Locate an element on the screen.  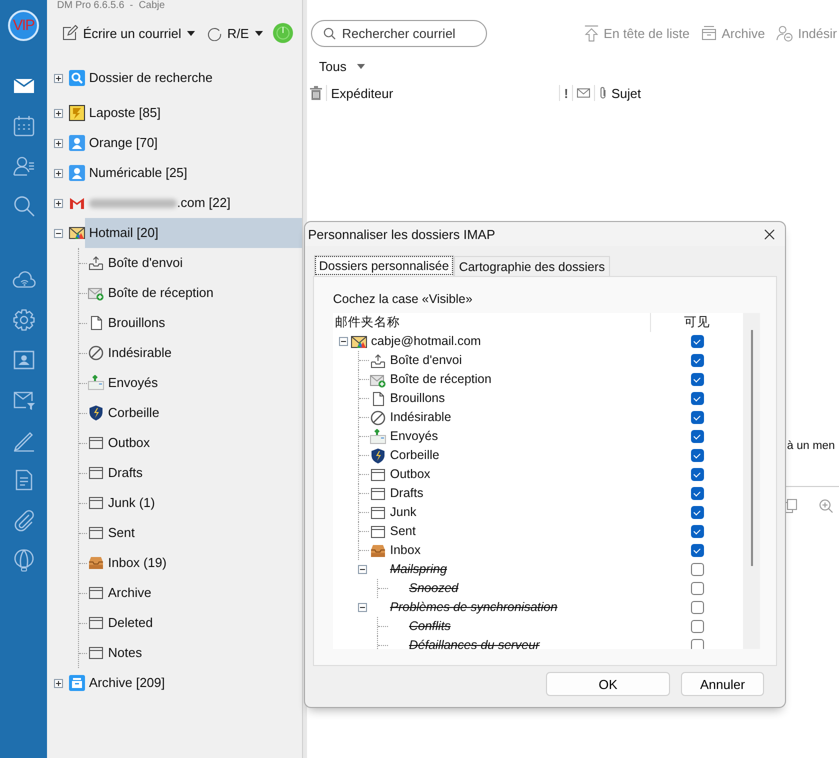
person-icon is located at coordinates (77, 143).